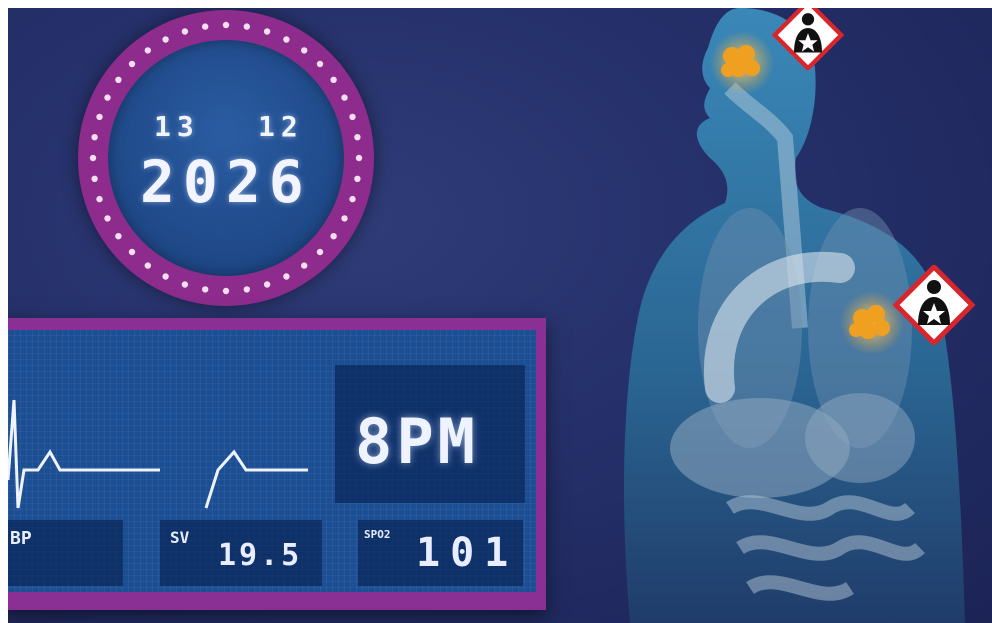 This screenshot has height=623, width=992. I want to click on spo2-panel: SPO2 101, so click(440, 553).